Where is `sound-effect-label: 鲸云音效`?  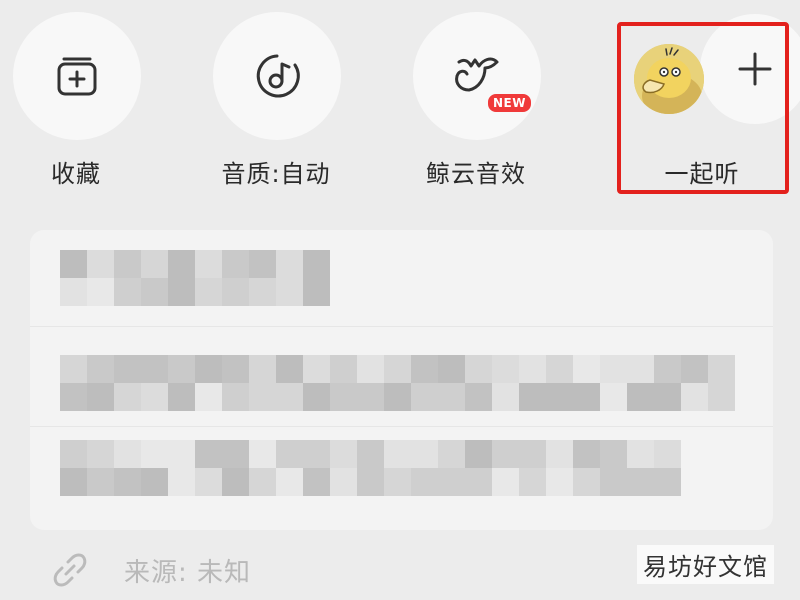 sound-effect-label: 鲸云音效 is located at coordinates (476, 174).